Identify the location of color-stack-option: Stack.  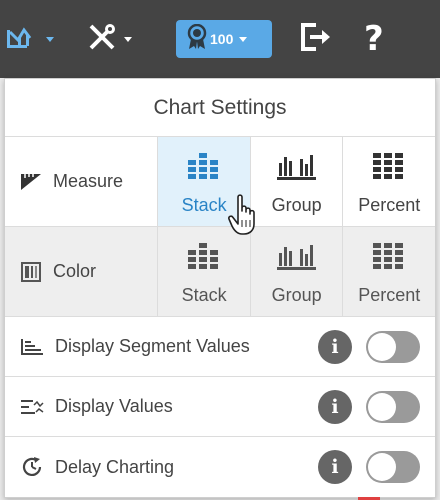
(203, 271).